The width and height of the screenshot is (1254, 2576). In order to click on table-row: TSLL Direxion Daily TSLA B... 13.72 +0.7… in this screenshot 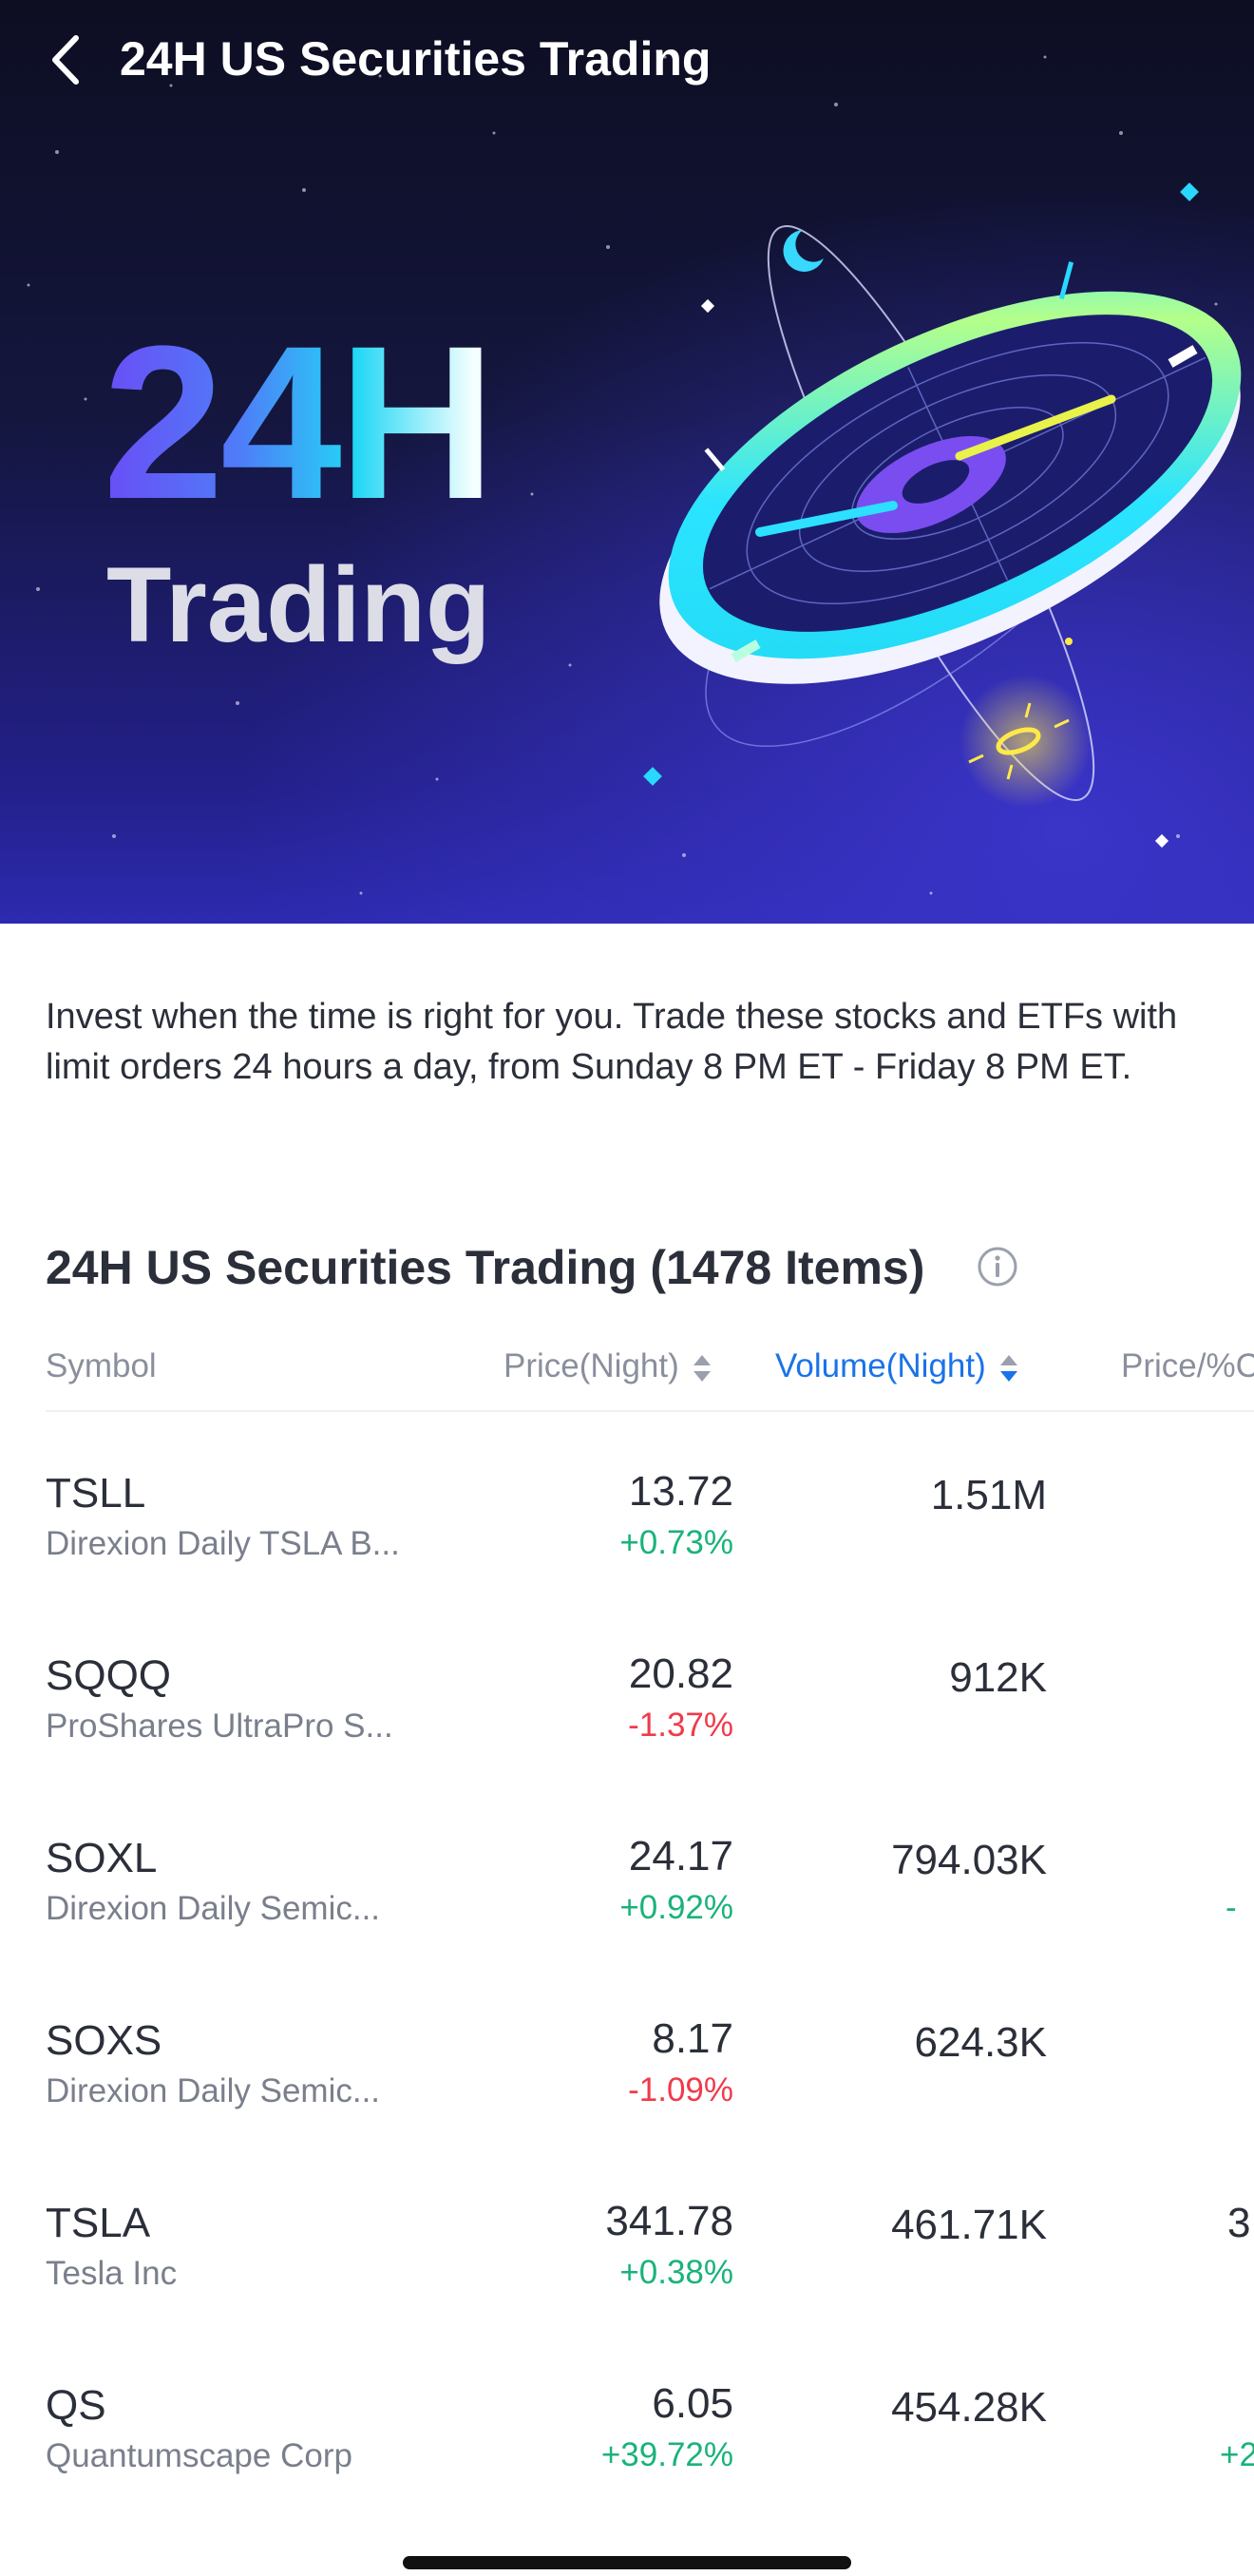, I will do `click(627, 1535)`.